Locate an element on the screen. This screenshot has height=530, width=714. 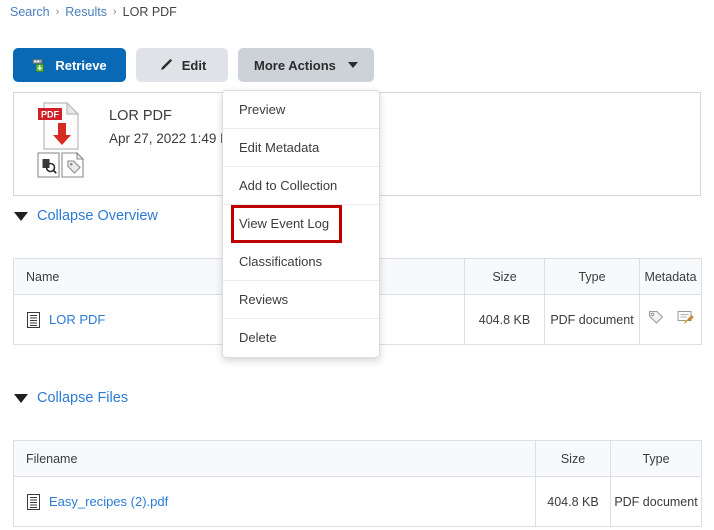
document-title: LOR PDF is located at coordinates (140, 116).